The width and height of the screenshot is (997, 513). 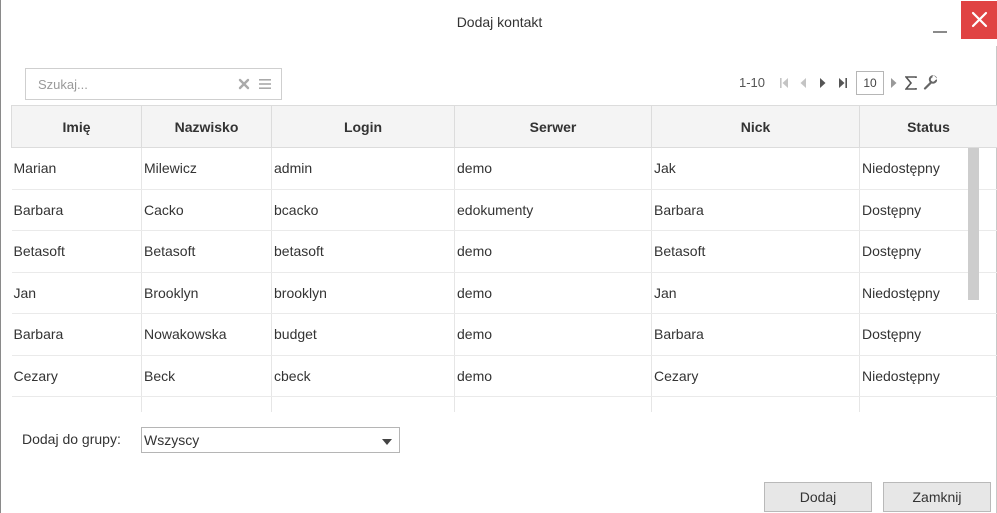 What do you see at coordinates (930, 82) in the screenshot?
I see `wrench-icon` at bounding box center [930, 82].